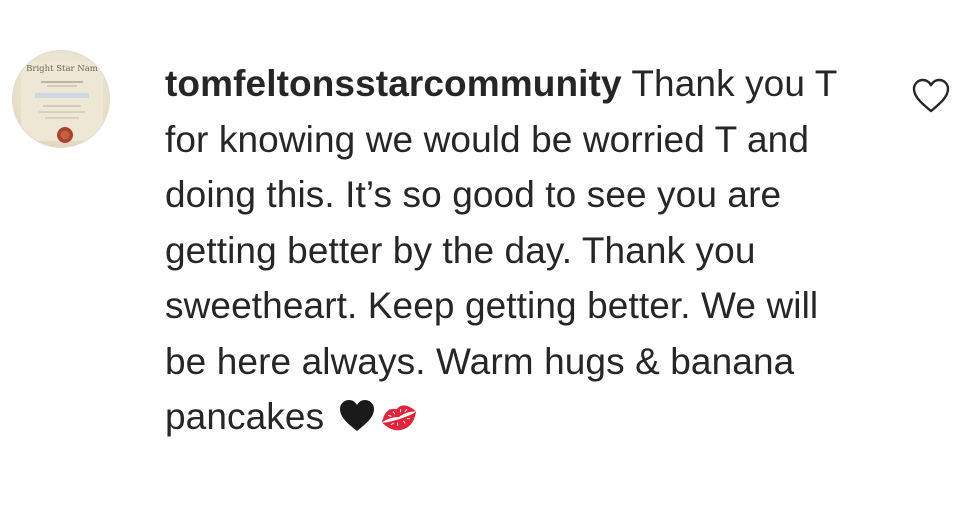  Describe the element at coordinates (399, 417) in the screenshot. I see `kiss-mark-icon` at that location.